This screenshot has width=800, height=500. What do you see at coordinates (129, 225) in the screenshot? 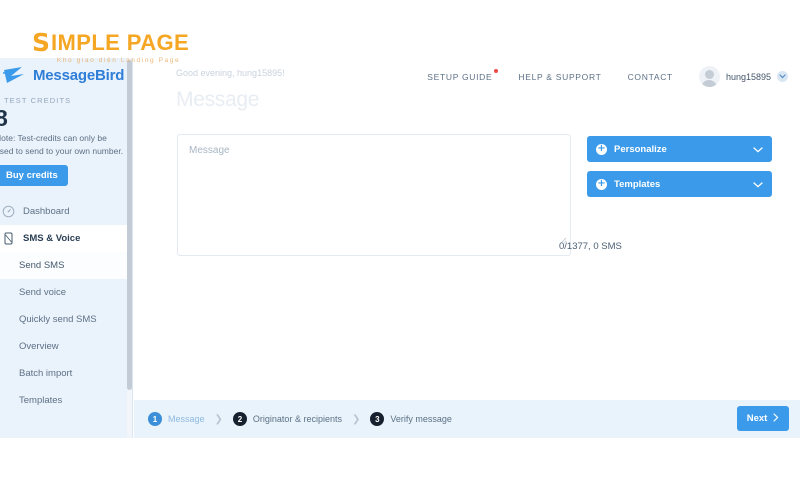
I see `sidebar-scrollbar-thumb` at bounding box center [129, 225].